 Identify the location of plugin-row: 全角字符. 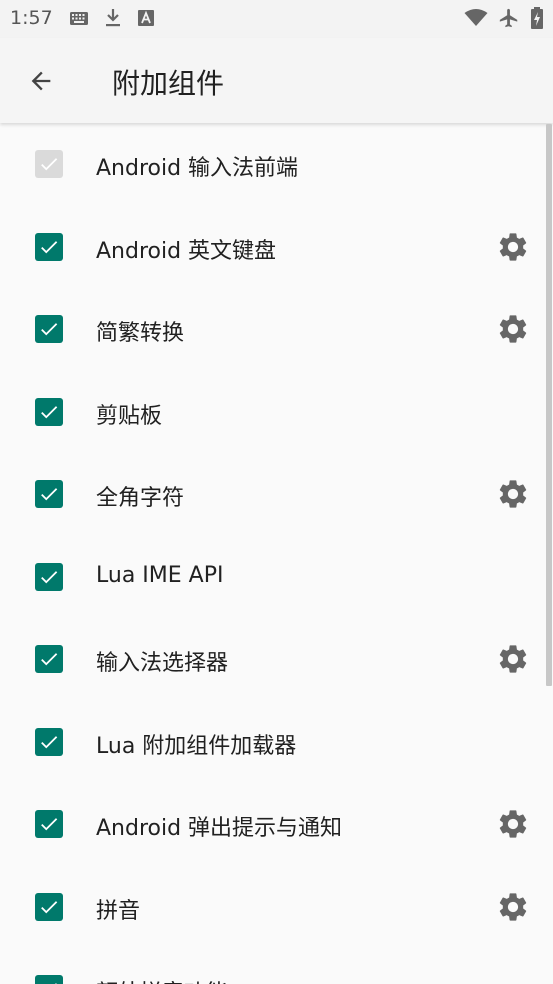
(276, 494).